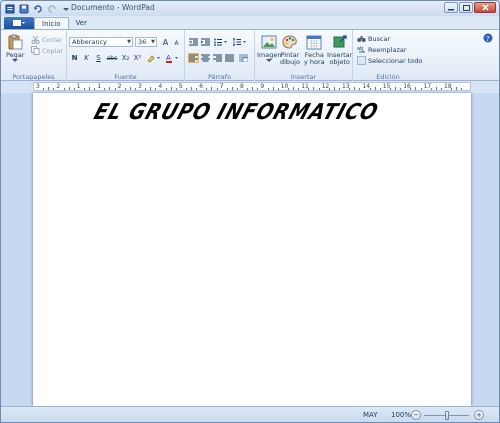  Describe the element at coordinates (205, 58) in the screenshot. I see `align-center-button` at that location.